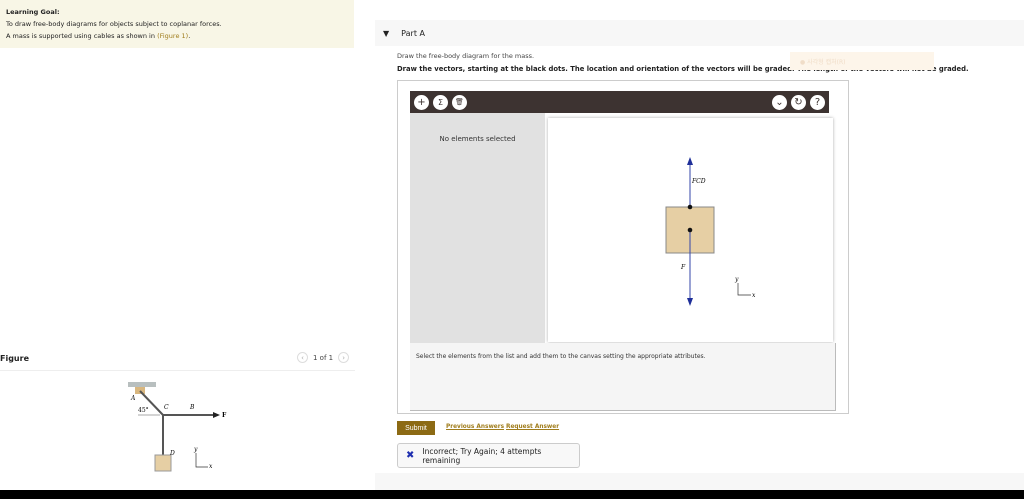  What do you see at coordinates (619, 102) in the screenshot?
I see `toolbar: + Σ 🗑 ⌄ ↻ ?` at bounding box center [619, 102].